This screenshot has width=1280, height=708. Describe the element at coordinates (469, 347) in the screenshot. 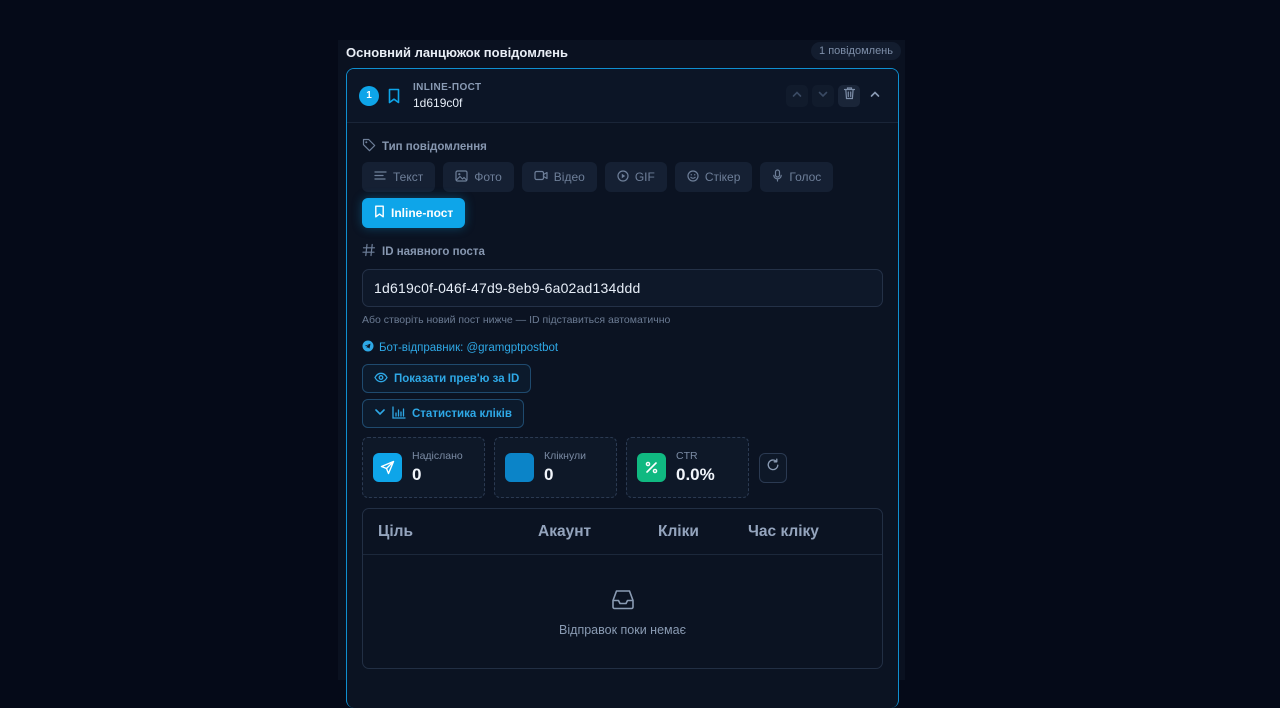

I see `bot-sender-text: Бот-відправник: @gramgptpostbot` at that location.